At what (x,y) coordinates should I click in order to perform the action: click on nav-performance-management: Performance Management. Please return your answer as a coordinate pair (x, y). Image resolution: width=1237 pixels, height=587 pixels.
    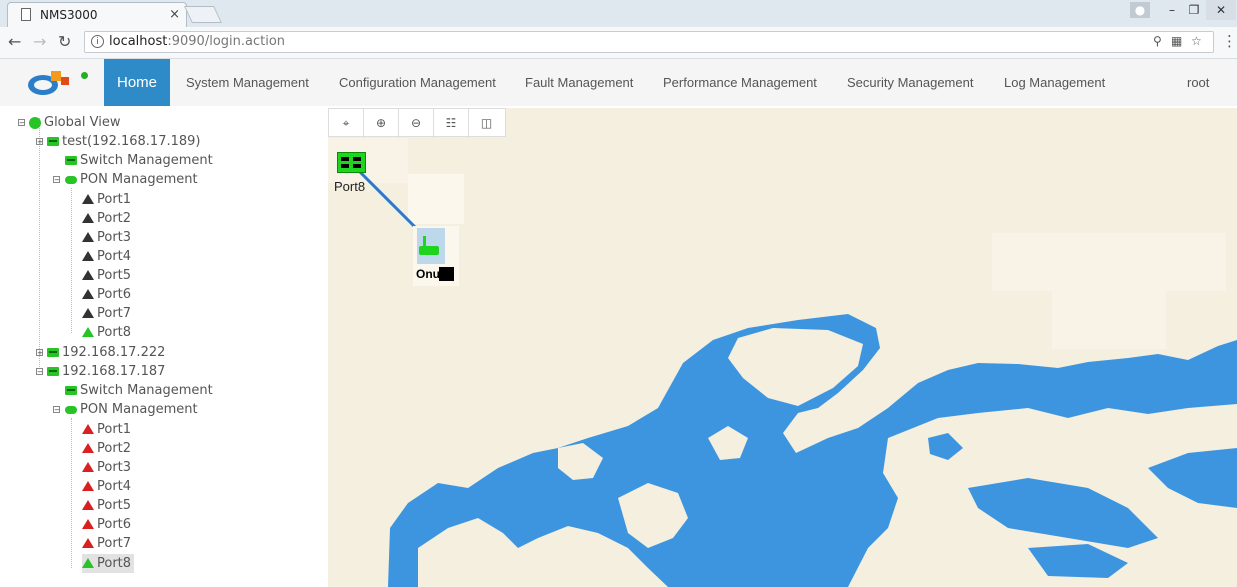
    Looking at the image, I should click on (740, 82).